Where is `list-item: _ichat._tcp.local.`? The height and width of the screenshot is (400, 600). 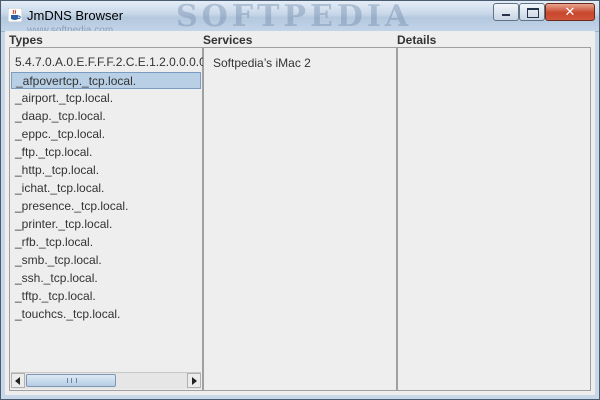 list-item: _ichat._tcp.local. is located at coordinates (59, 188).